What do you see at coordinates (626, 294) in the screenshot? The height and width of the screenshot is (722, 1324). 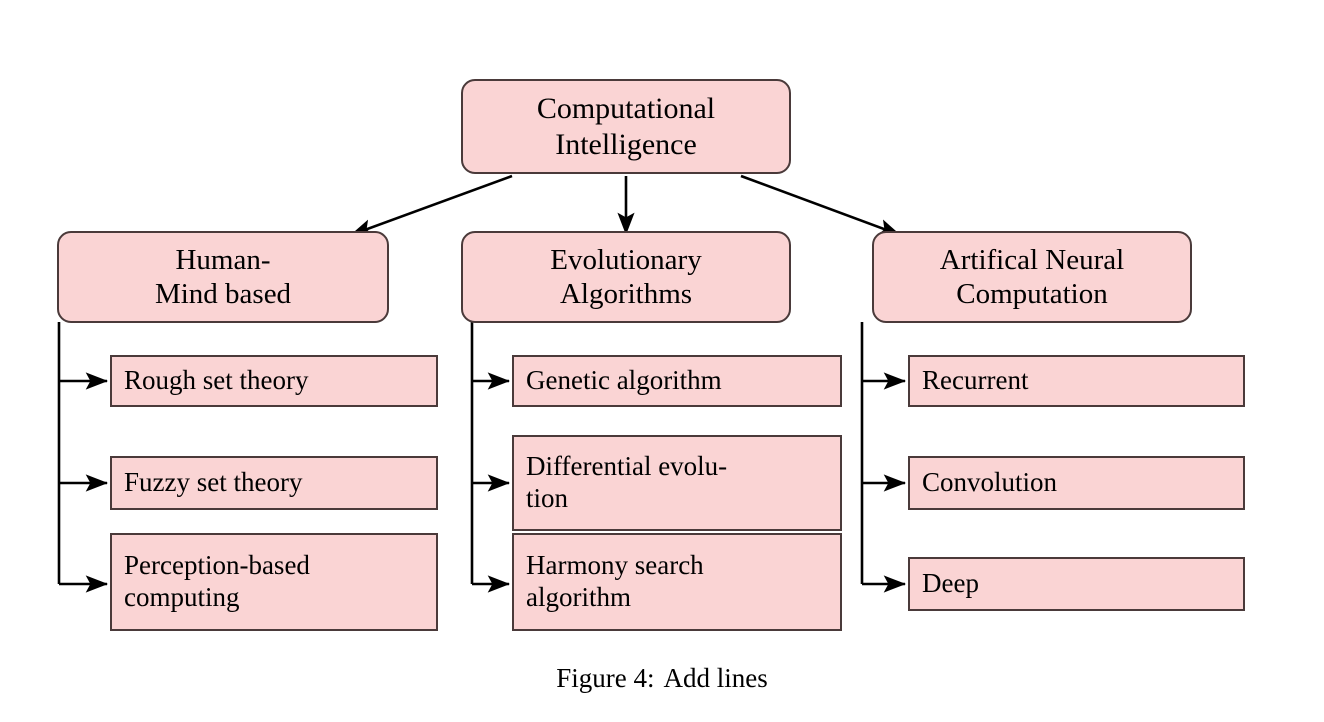 I see `node-category-1-line-2: Algorithms` at bounding box center [626, 294].